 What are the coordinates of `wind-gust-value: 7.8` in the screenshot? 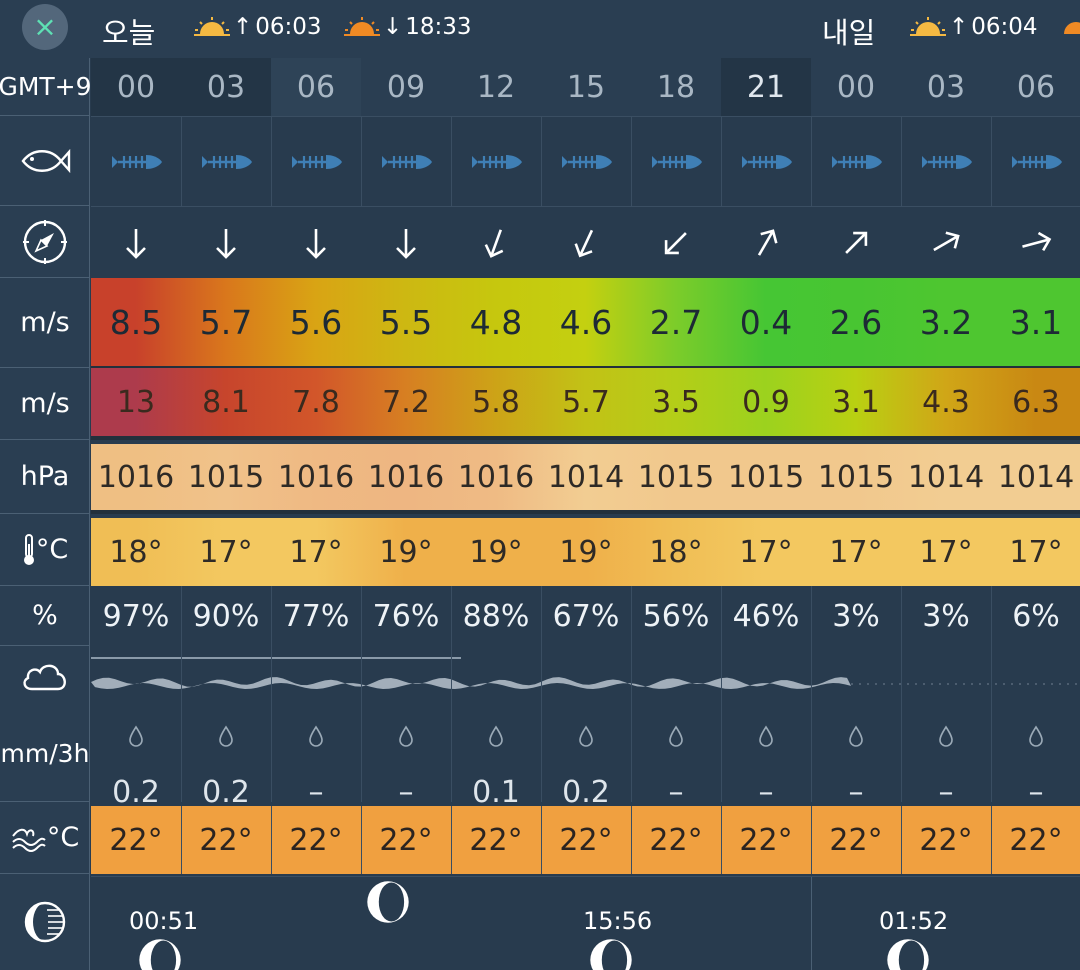 It's located at (316, 402).